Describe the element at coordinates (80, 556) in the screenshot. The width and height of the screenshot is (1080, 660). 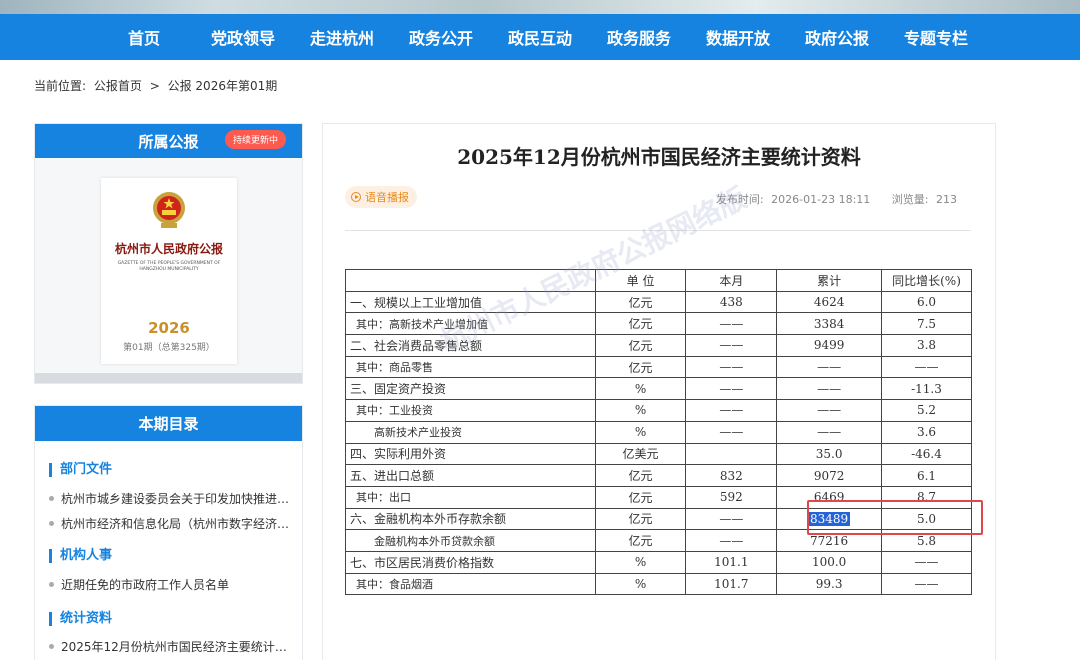
I see `toc-section-heading: 机构人事` at that location.